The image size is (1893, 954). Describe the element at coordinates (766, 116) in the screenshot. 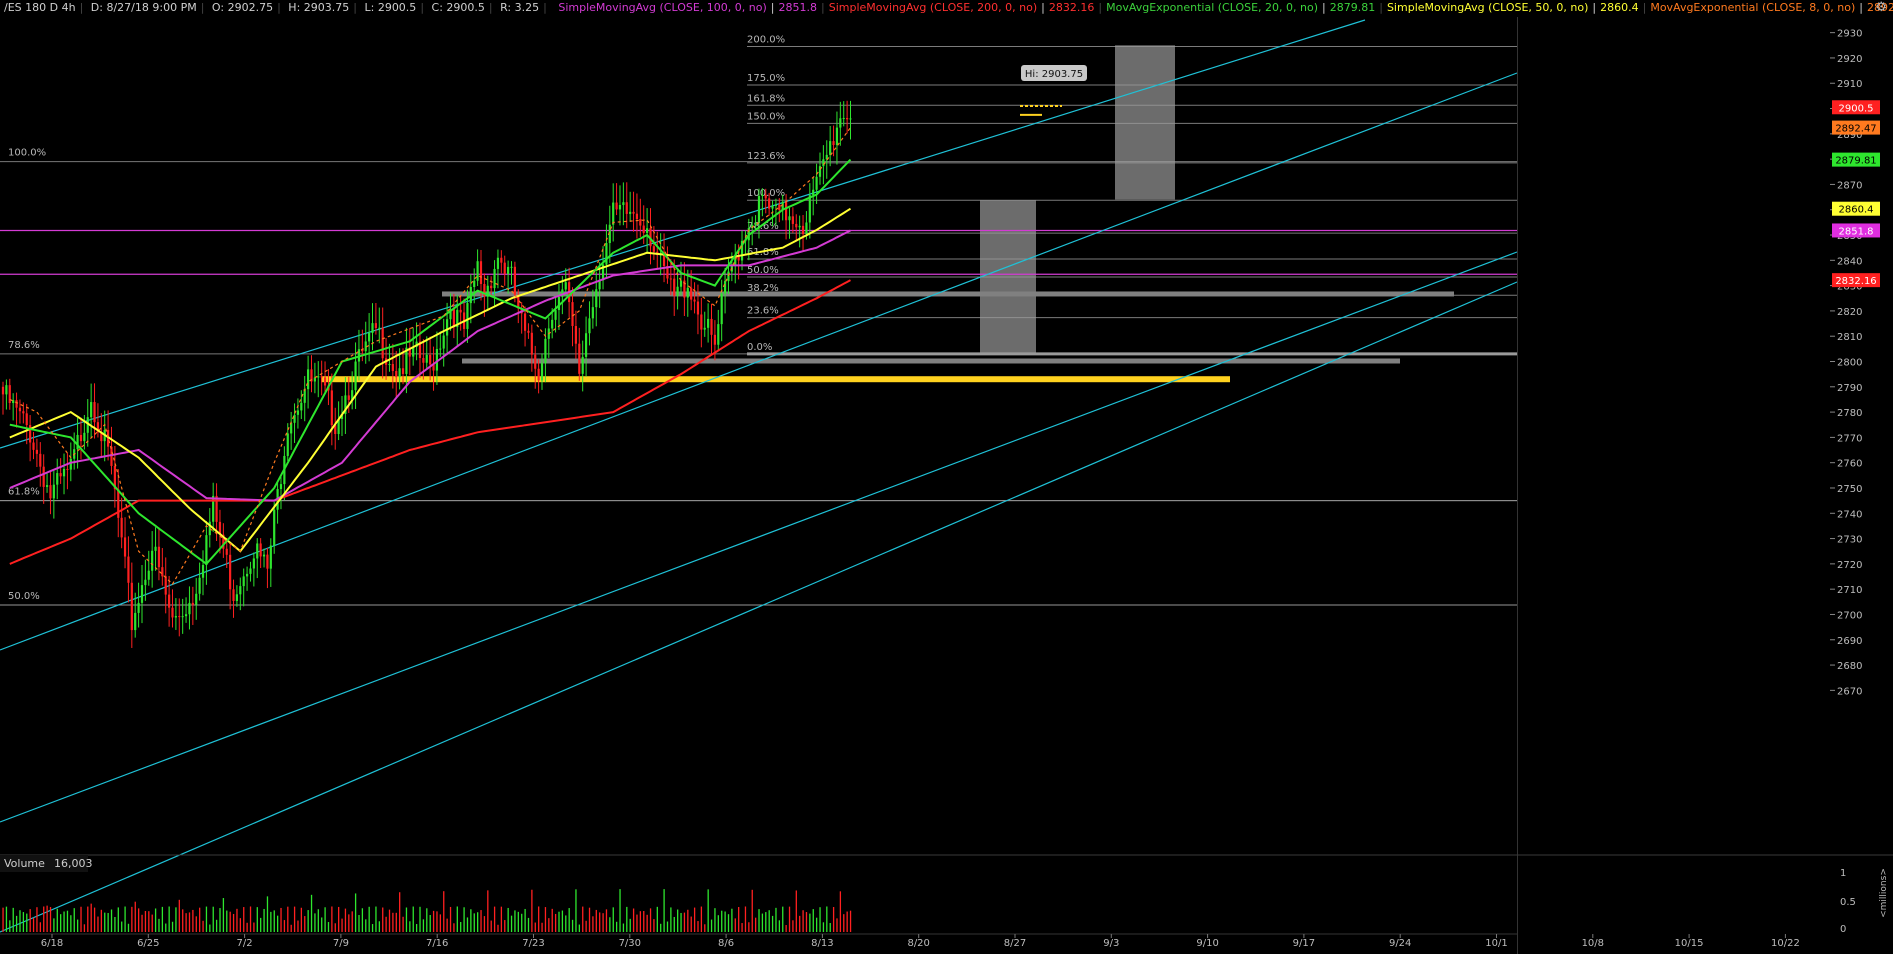

I see `fib-pct-label-3: 150.0%` at that location.